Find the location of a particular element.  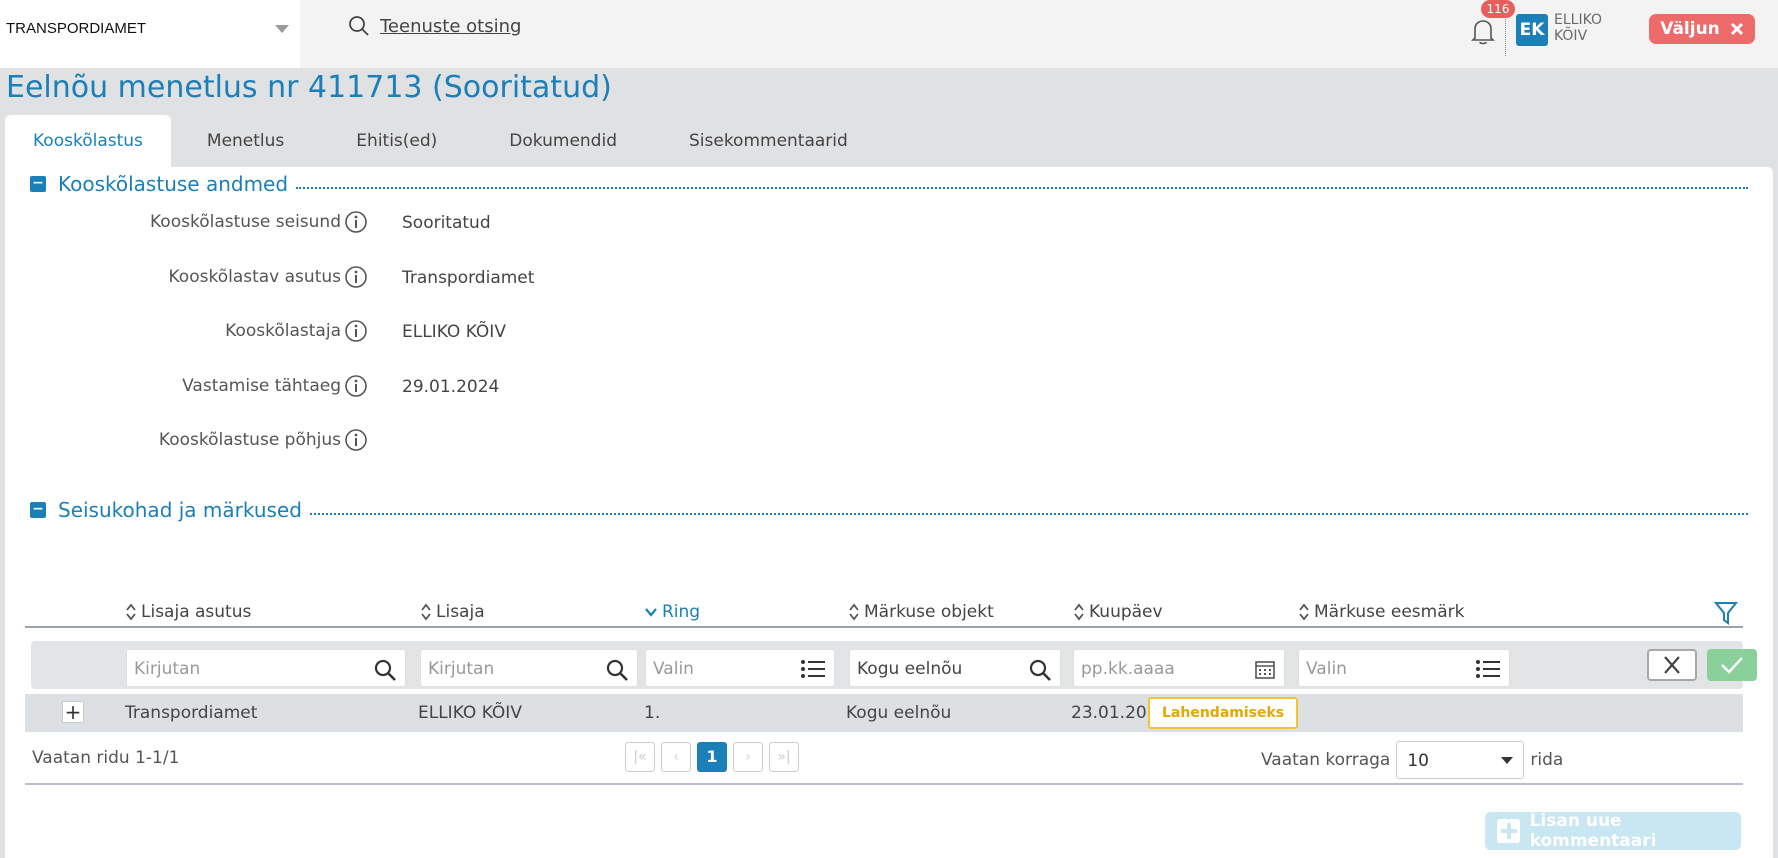

logout-button: Väljun is located at coordinates (1702, 29).